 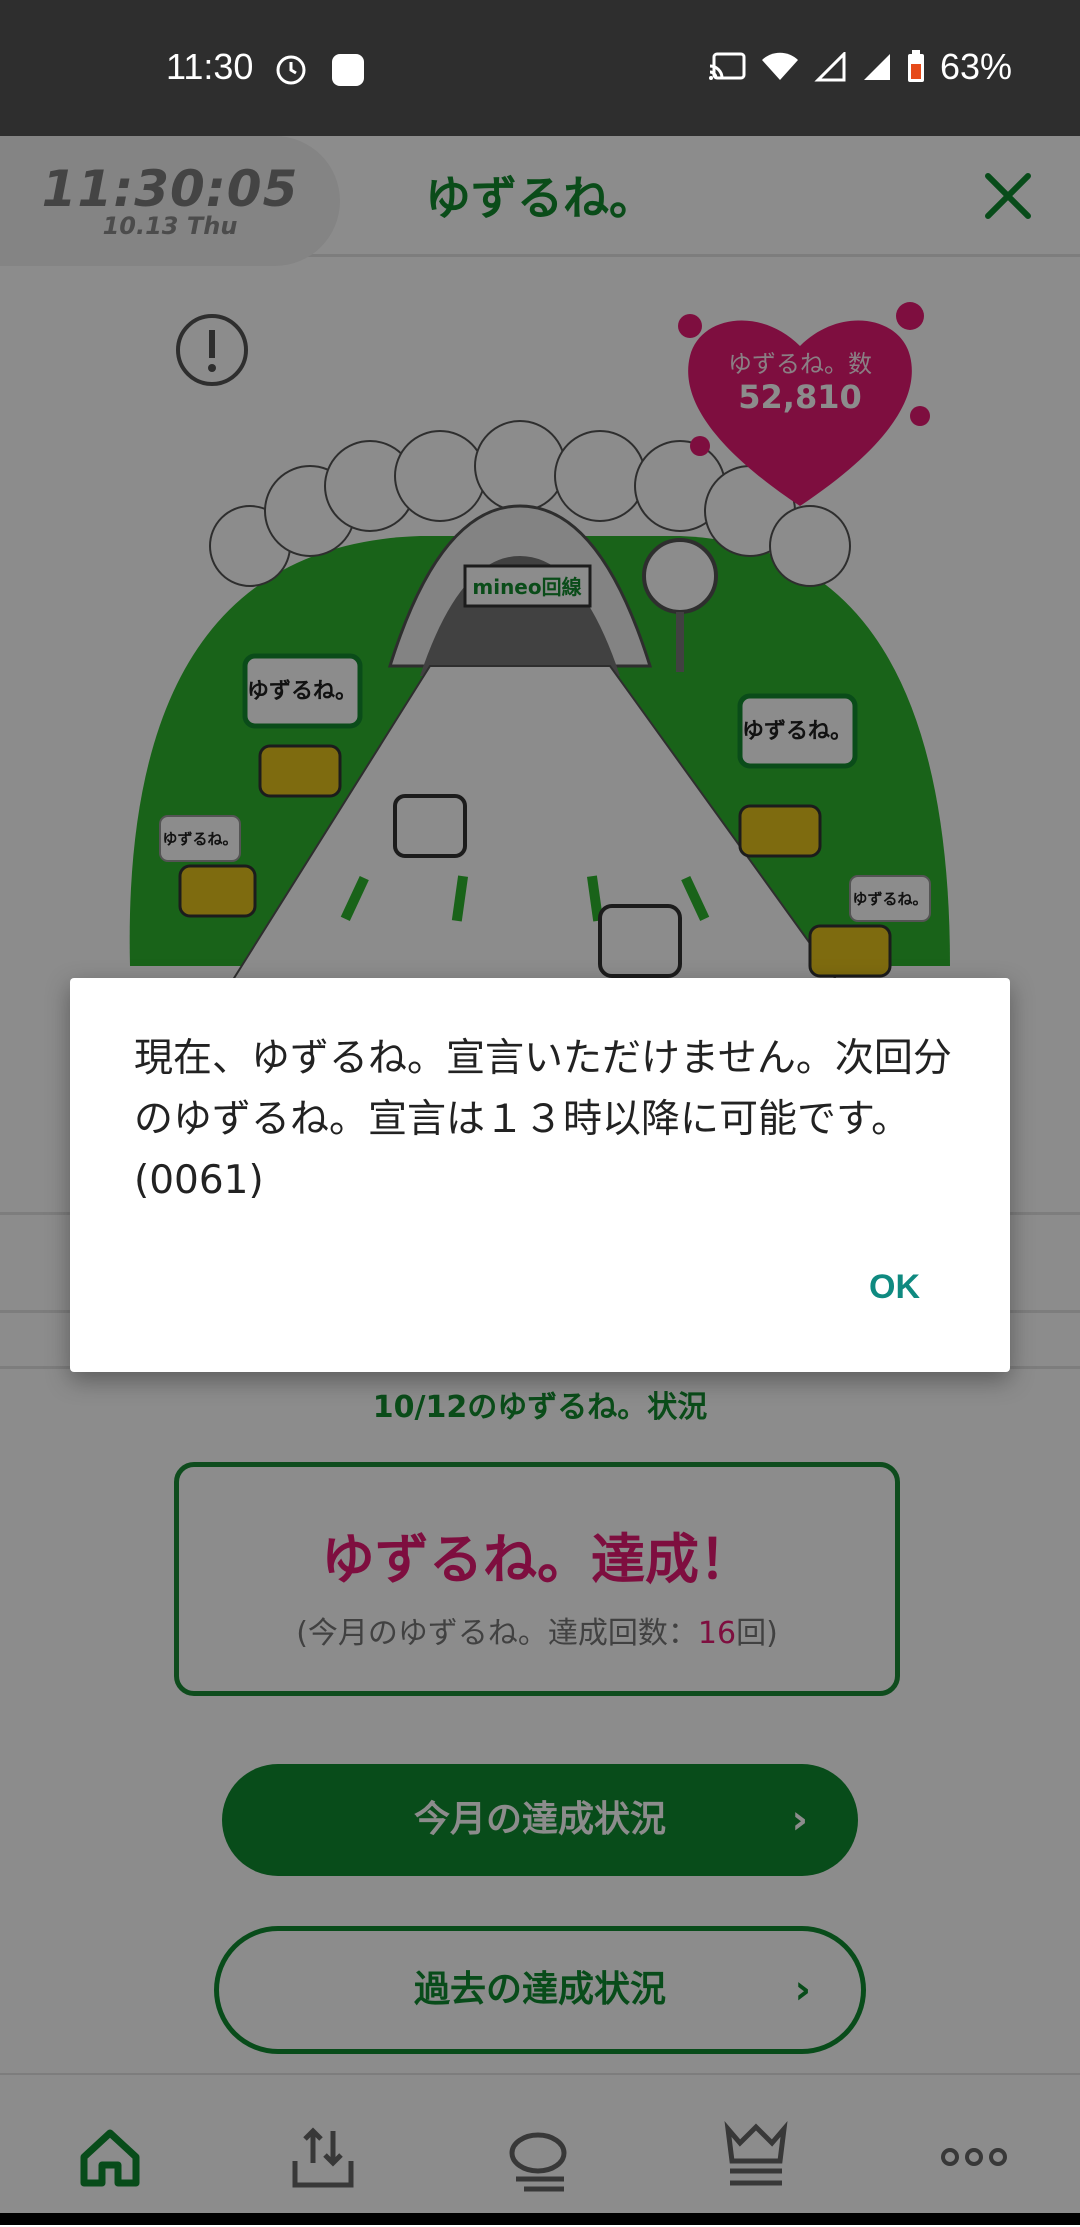 I want to click on status-bar: 11:30 63%, so click(x=540, y=68).